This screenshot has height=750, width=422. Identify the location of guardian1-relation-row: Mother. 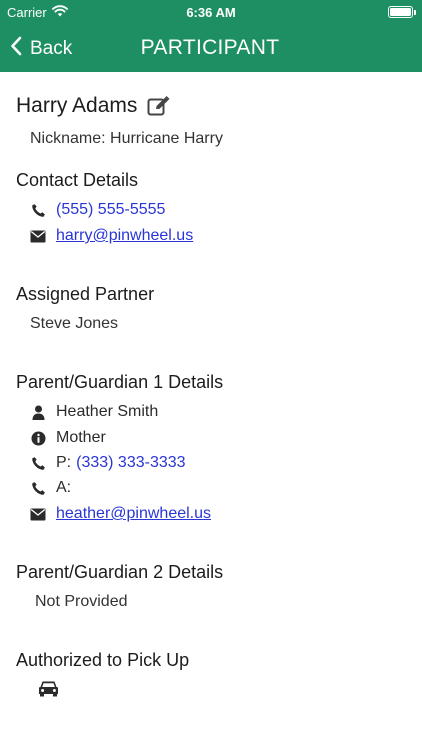
(68, 438).